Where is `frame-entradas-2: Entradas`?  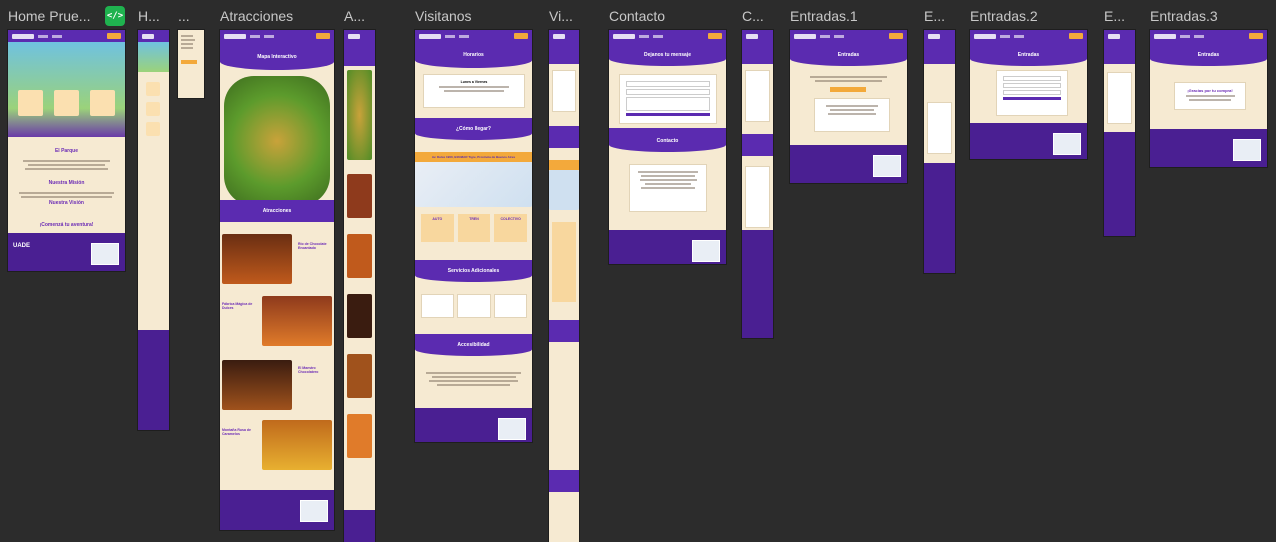 frame-entradas-2: Entradas is located at coordinates (1028, 94).